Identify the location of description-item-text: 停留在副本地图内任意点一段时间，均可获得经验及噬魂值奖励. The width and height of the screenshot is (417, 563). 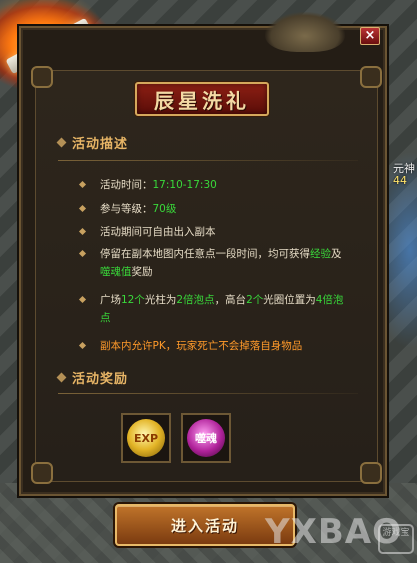
(215, 263).